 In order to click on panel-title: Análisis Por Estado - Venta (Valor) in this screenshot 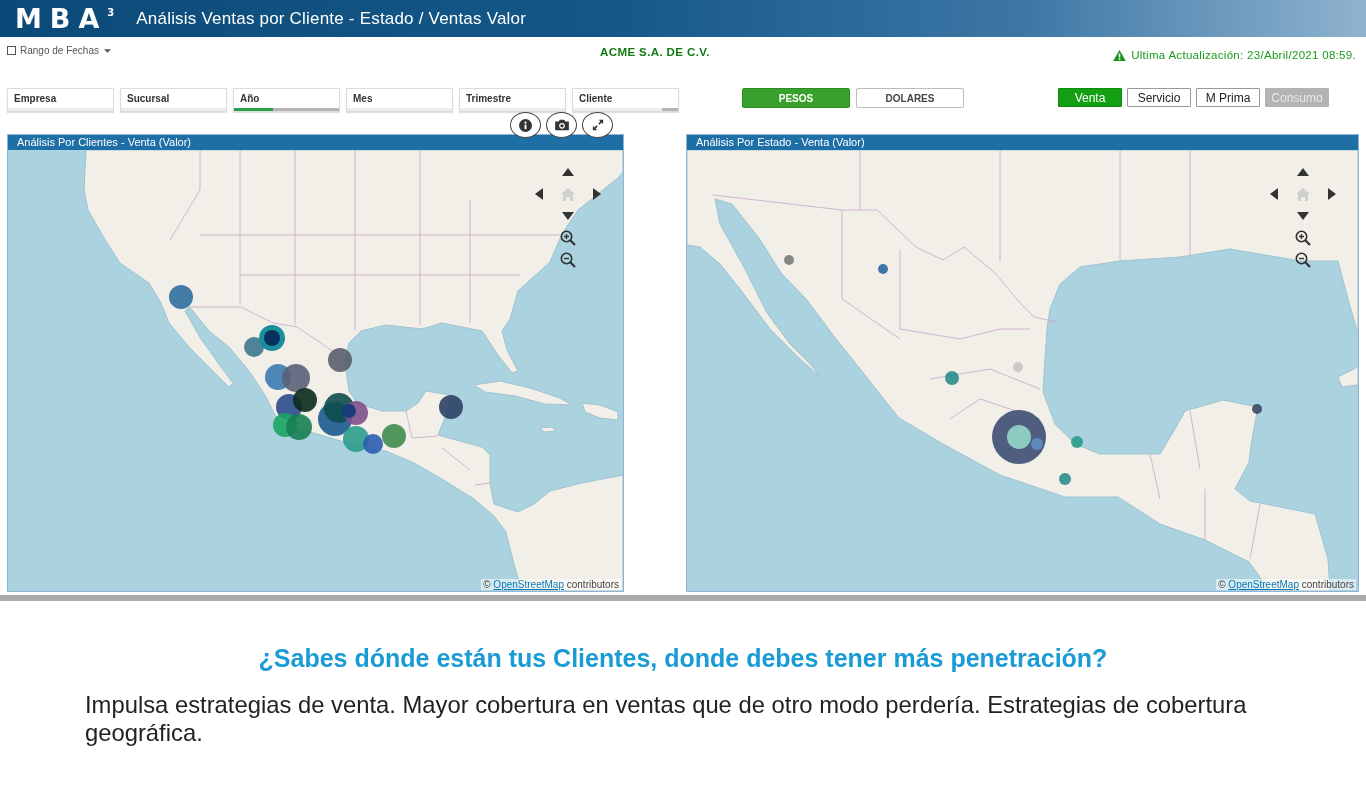, I will do `click(1022, 142)`.